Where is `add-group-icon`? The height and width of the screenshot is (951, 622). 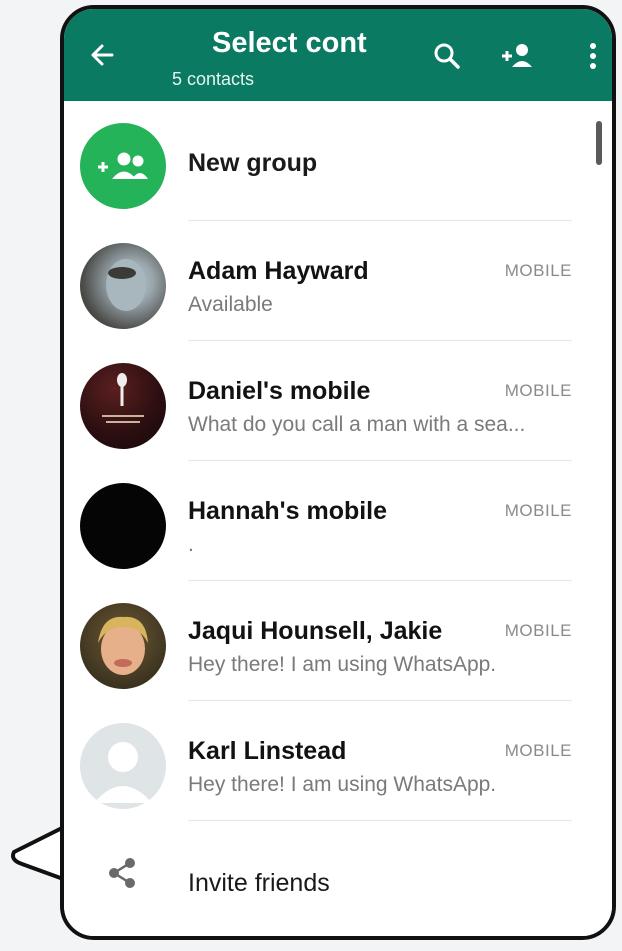 add-group-icon is located at coordinates (123, 165).